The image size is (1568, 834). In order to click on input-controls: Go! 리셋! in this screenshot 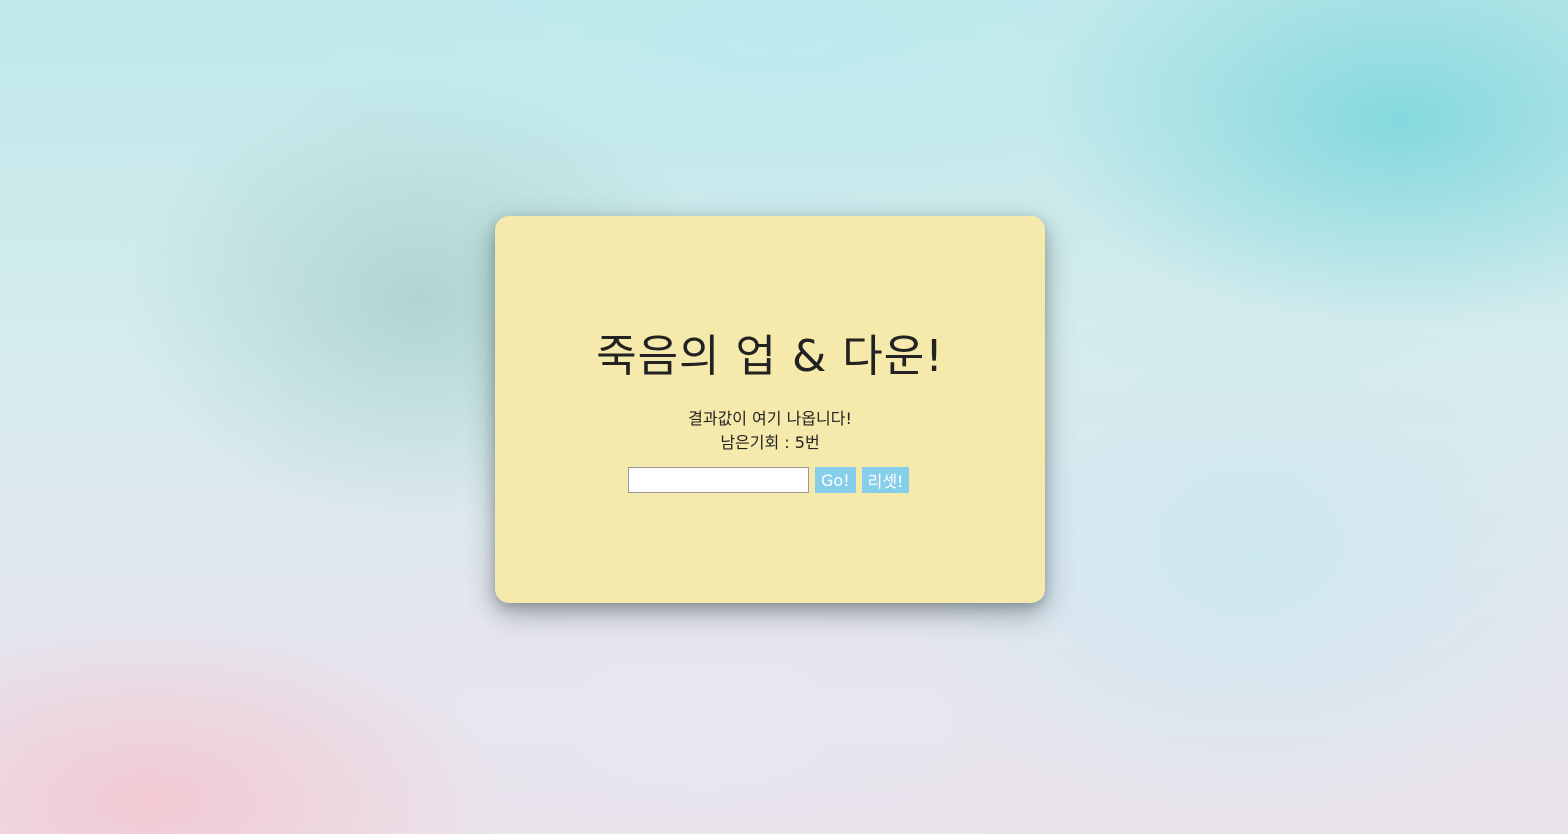, I will do `click(769, 480)`.